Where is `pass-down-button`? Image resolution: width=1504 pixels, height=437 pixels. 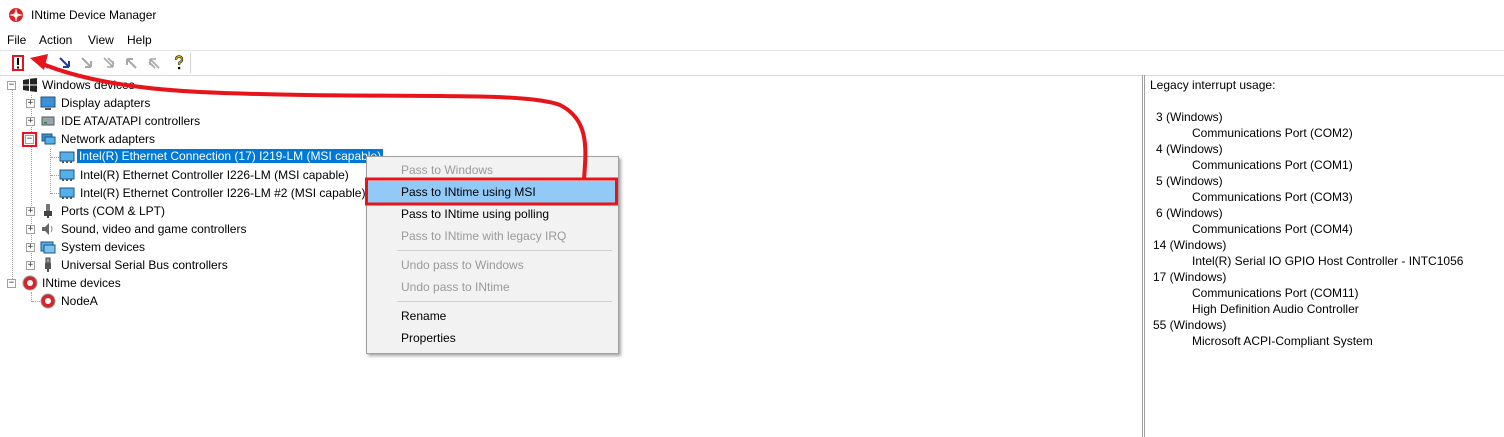
pass-down-button is located at coordinates (65, 63).